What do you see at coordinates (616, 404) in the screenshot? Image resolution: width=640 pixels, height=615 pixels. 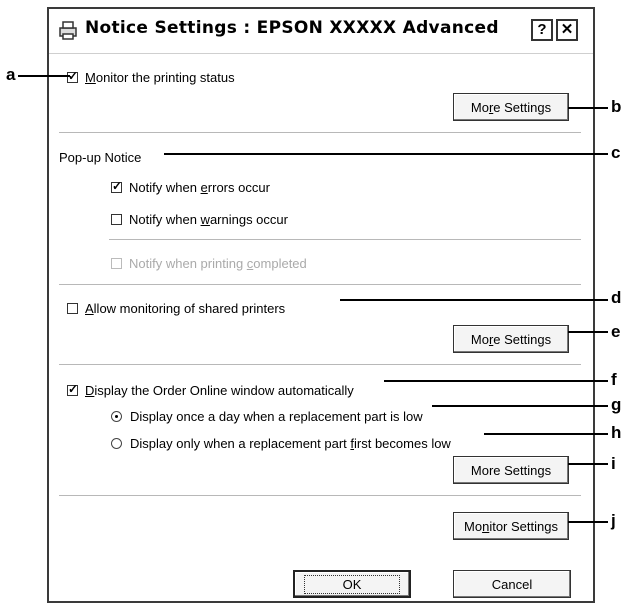 I see `callout-label-g: g` at bounding box center [616, 404].